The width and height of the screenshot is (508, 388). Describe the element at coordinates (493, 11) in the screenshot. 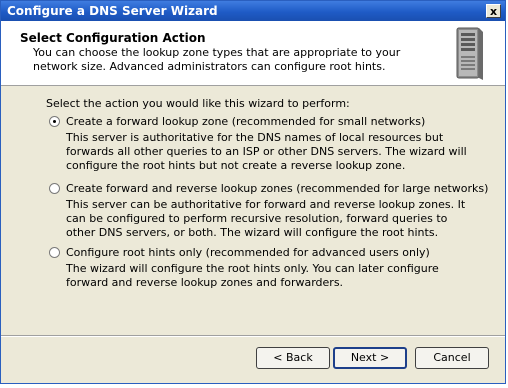

I see `close-button: x` at that location.